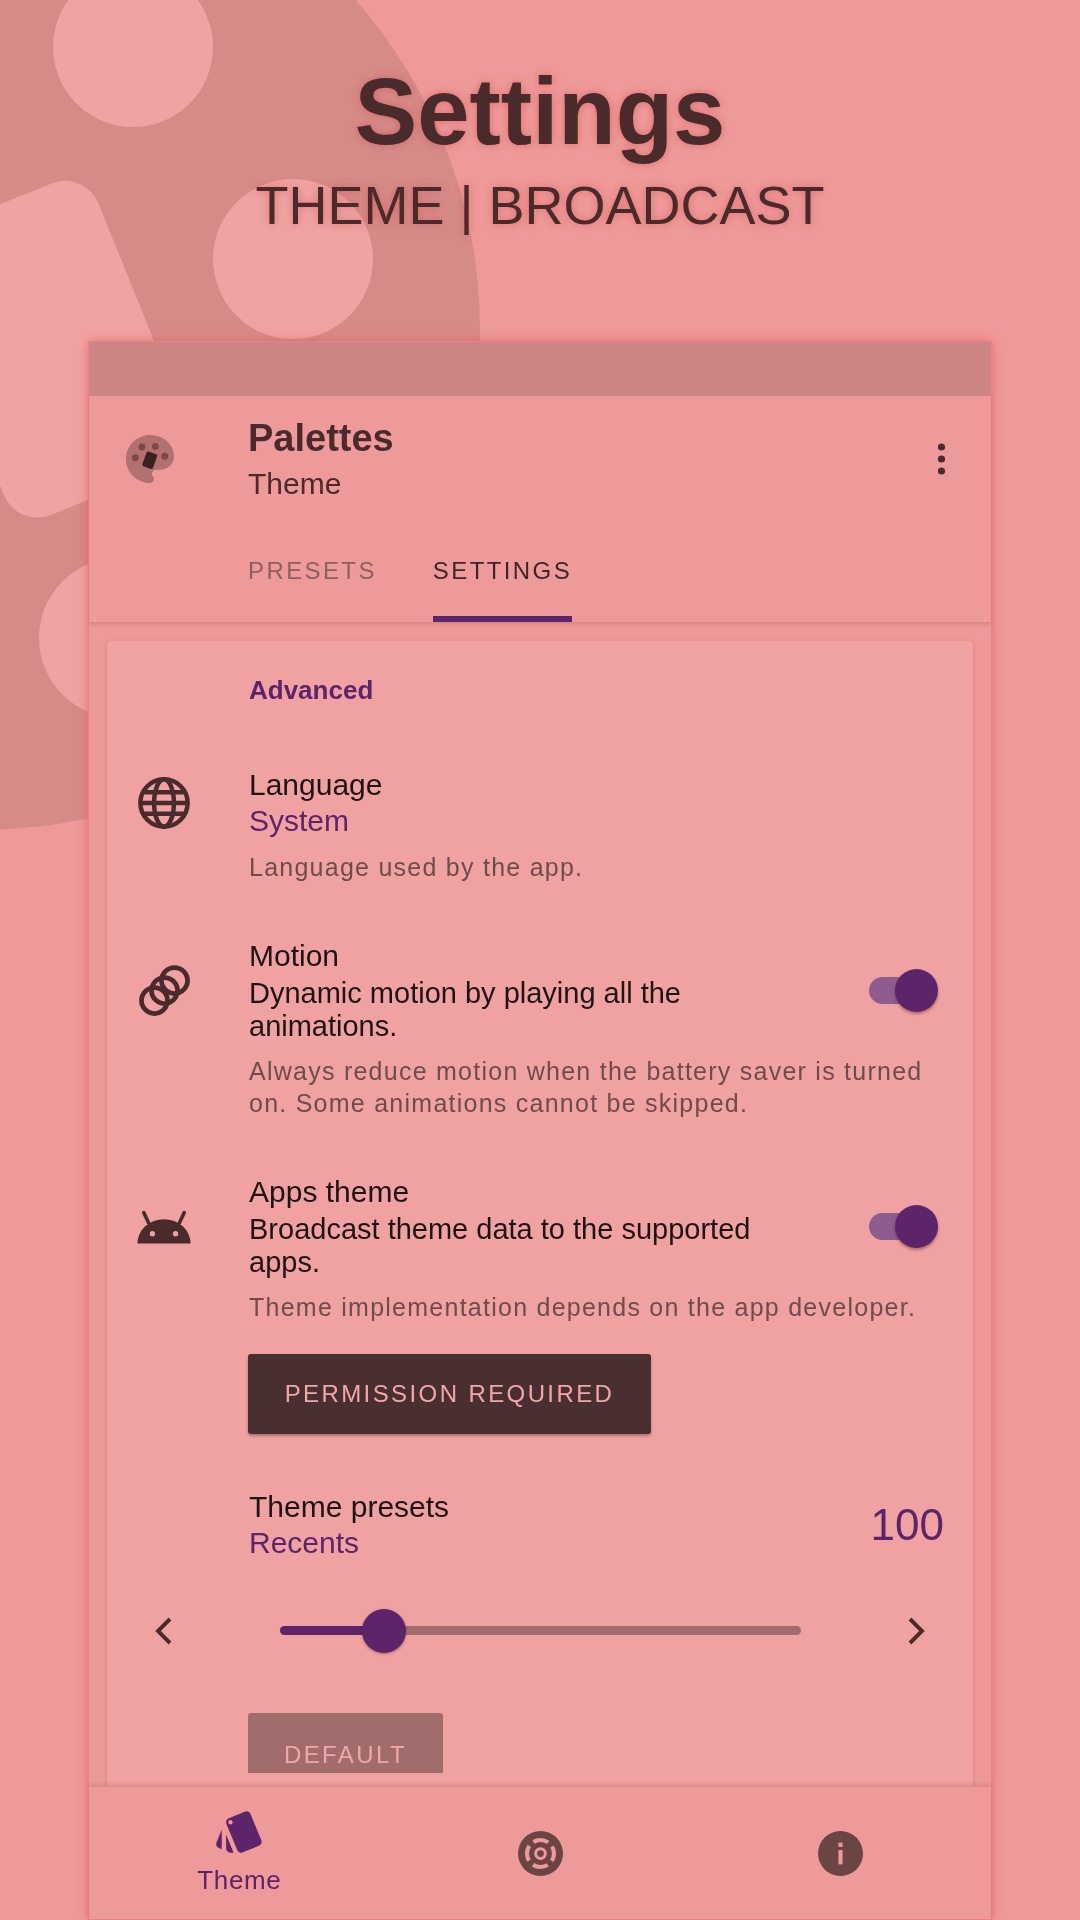 This screenshot has height=1920, width=1080. What do you see at coordinates (295, 484) in the screenshot?
I see `app-subtitle: Theme` at bounding box center [295, 484].